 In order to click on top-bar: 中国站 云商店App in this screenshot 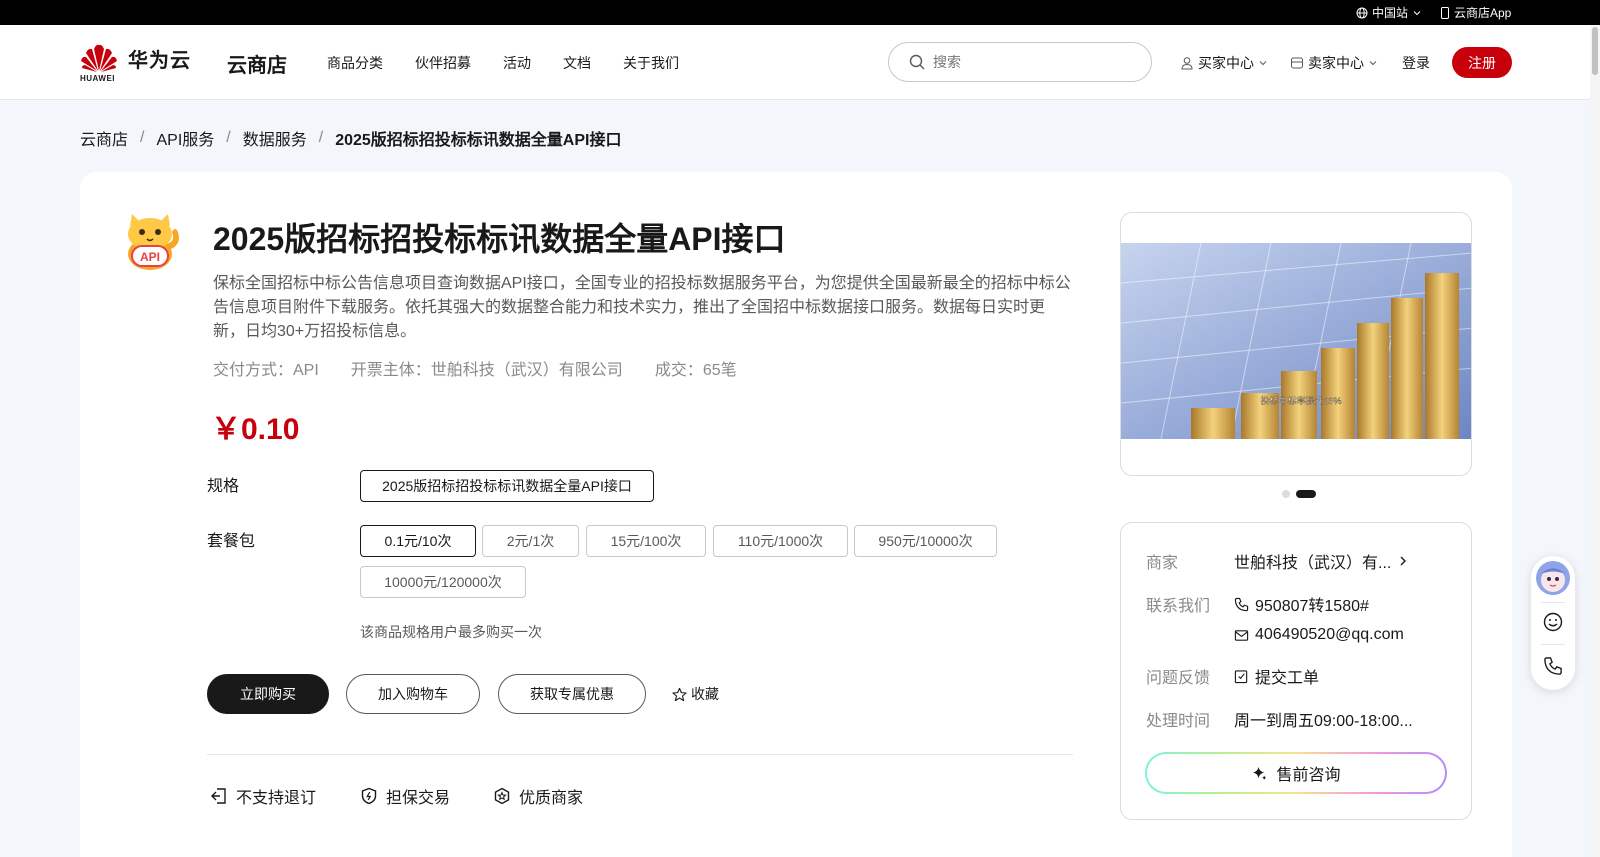, I will do `click(800, 12)`.